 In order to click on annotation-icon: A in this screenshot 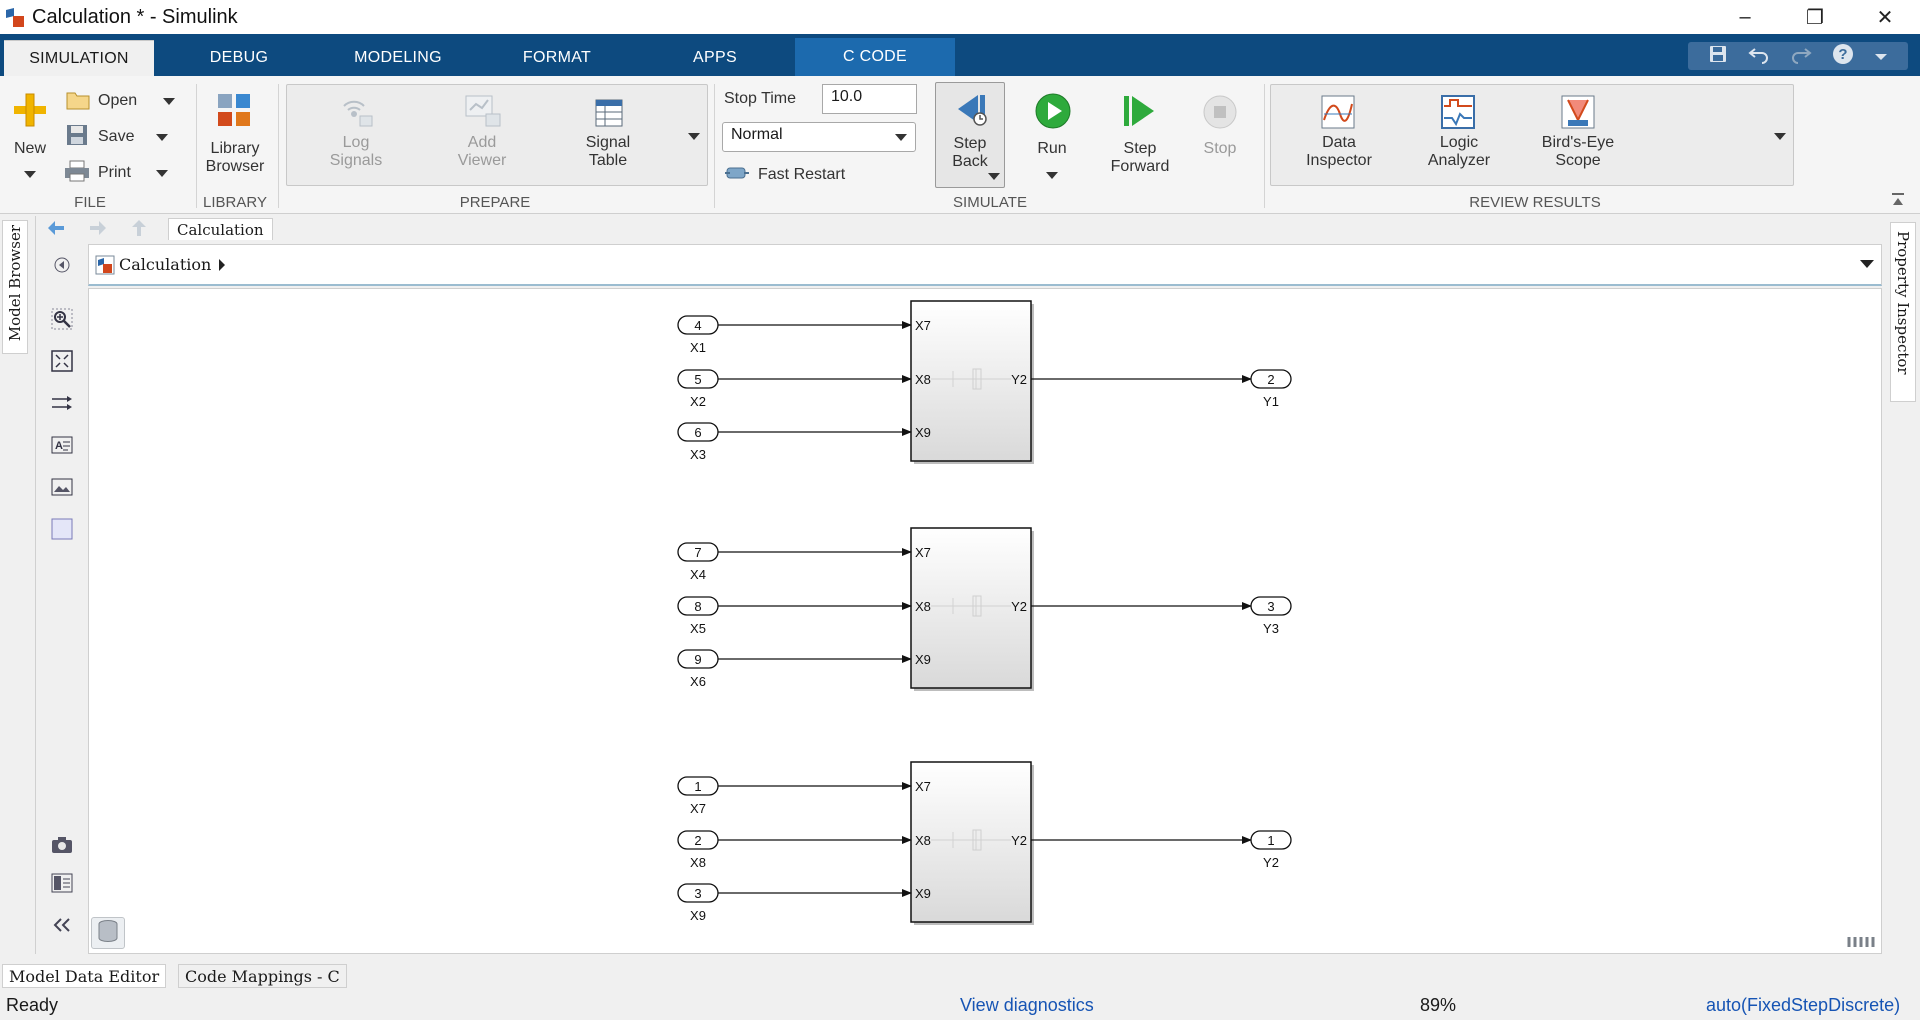, I will do `click(62, 445)`.